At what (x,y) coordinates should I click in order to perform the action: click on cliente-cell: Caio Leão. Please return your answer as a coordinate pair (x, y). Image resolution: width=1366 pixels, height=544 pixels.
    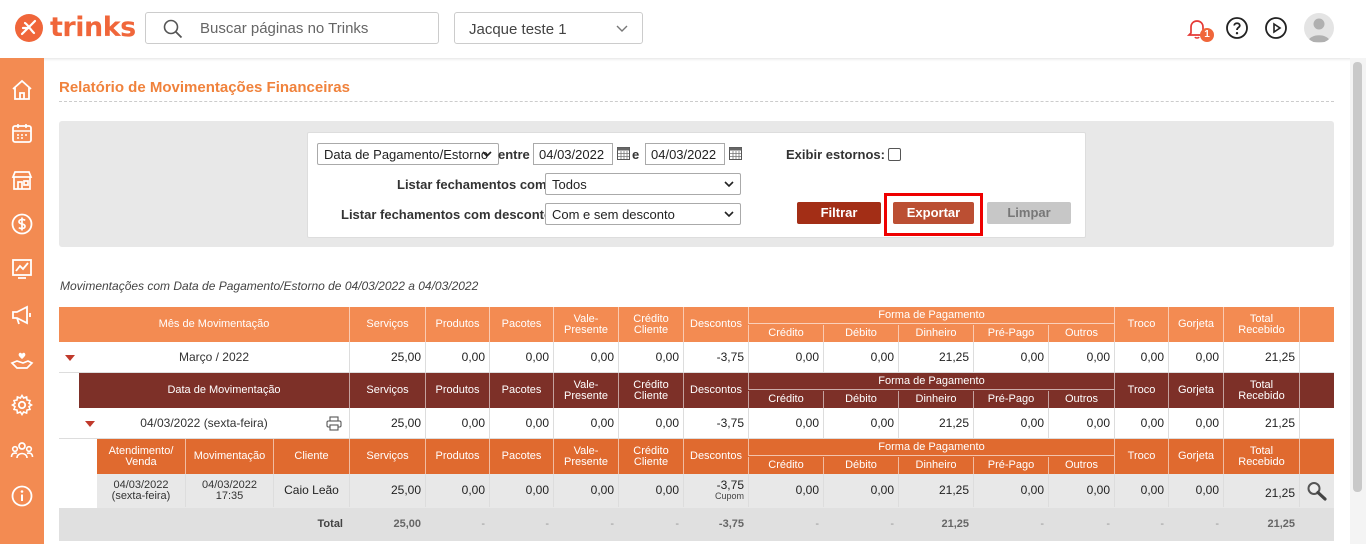
    Looking at the image, I should click on (311, 490).